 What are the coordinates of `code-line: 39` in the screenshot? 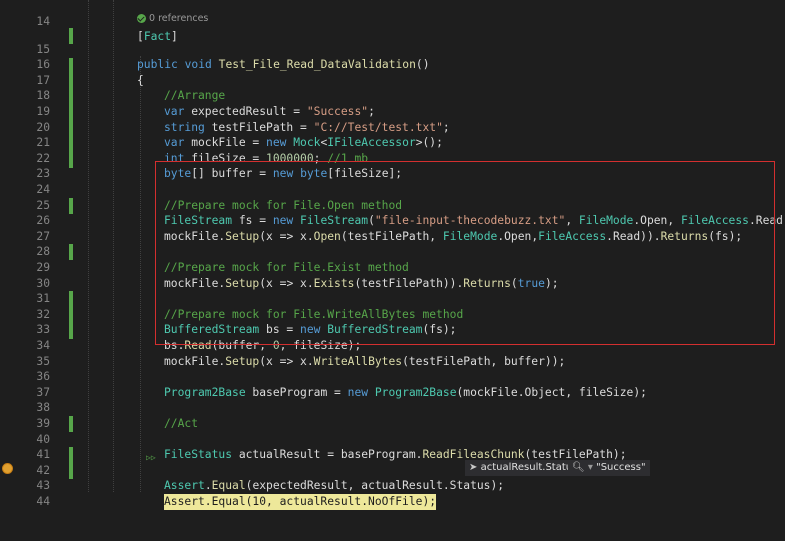 It's located at (392, 415).